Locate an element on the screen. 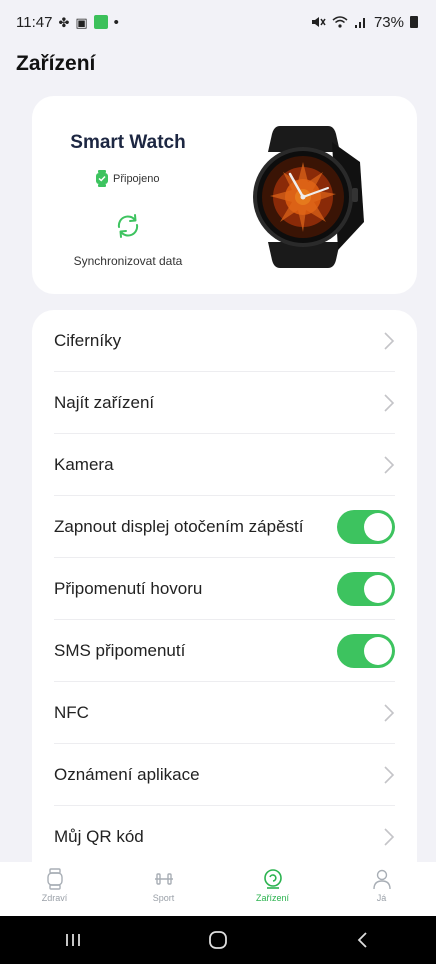 The image size is (436, 964). setting-find-device: Najít zařízení is located at coordinates (224, 403).